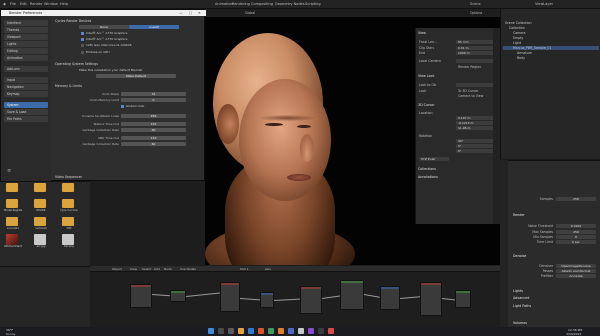  What do you see at coordinates (26, 69) in the screenshot?
I see `prefs-tab-addons: Add-ons` at bounding box center [26, 69].